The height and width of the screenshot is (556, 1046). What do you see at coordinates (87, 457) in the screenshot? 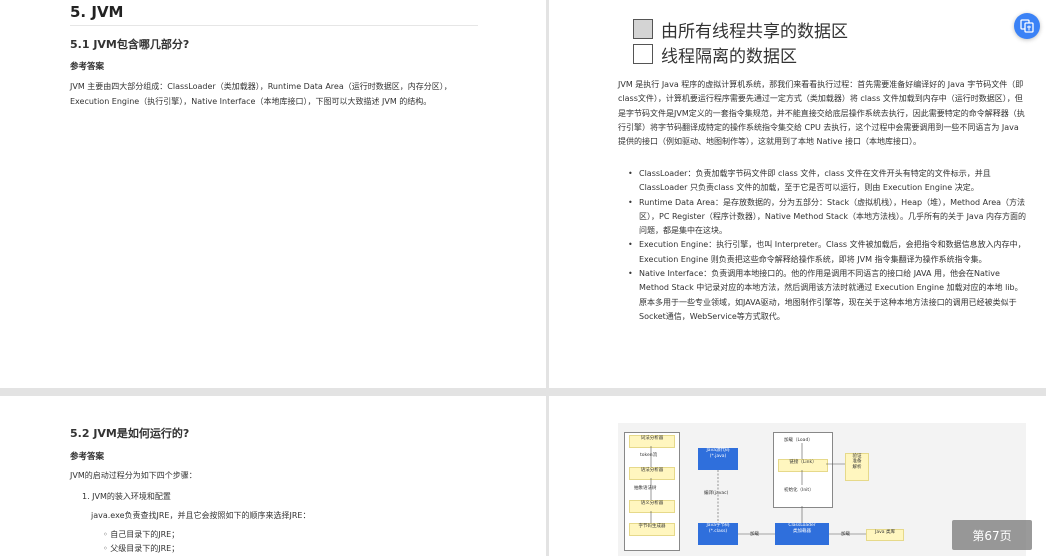
I see `answer-label-2: 参考答案` at bounding box center [87, 457].